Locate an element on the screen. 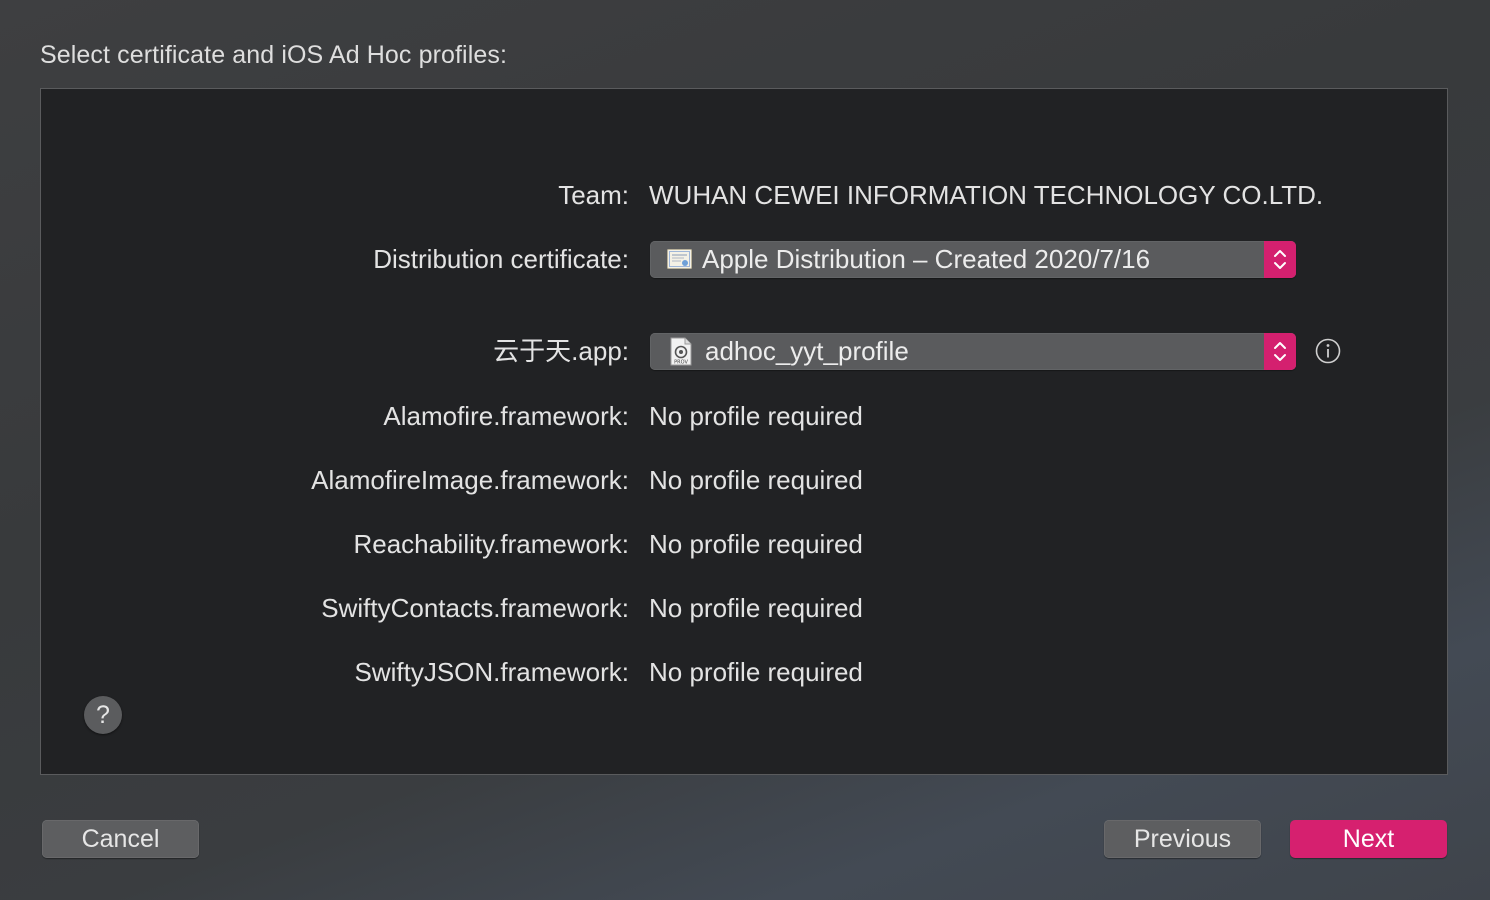 This screenshot has height=900, width=1490. app-profile-selected: adhoc_yyt_profile is located at coordinates (807, 351).